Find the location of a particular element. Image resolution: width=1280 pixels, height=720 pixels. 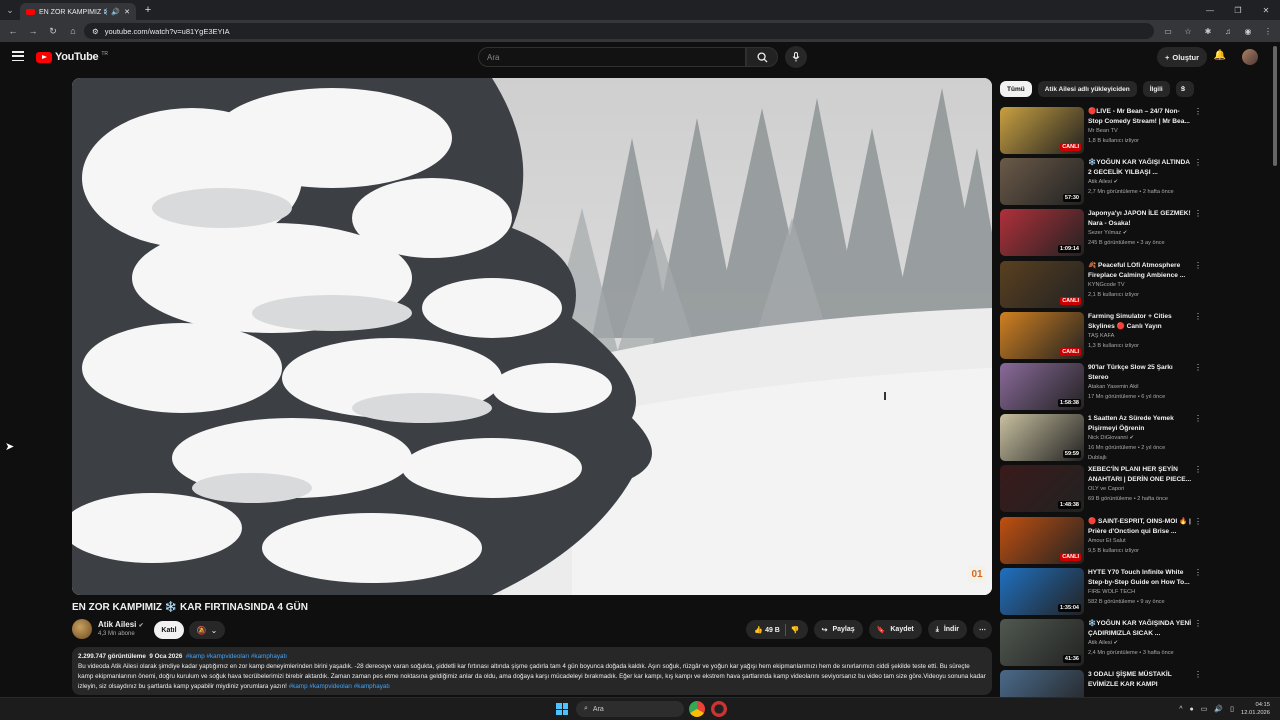

recommendation-thumbnail: 1:35:04 is located at coordinates (1042, 591).